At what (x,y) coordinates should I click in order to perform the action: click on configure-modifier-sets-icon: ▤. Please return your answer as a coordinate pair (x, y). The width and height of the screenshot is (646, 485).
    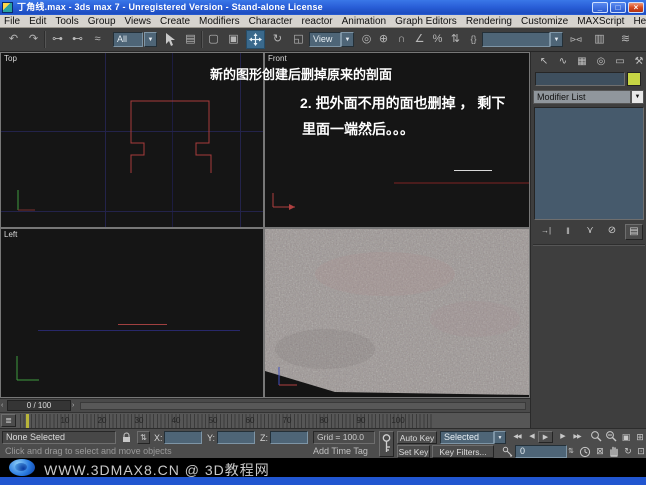
    Looking at the image, I should click on (634, 232).